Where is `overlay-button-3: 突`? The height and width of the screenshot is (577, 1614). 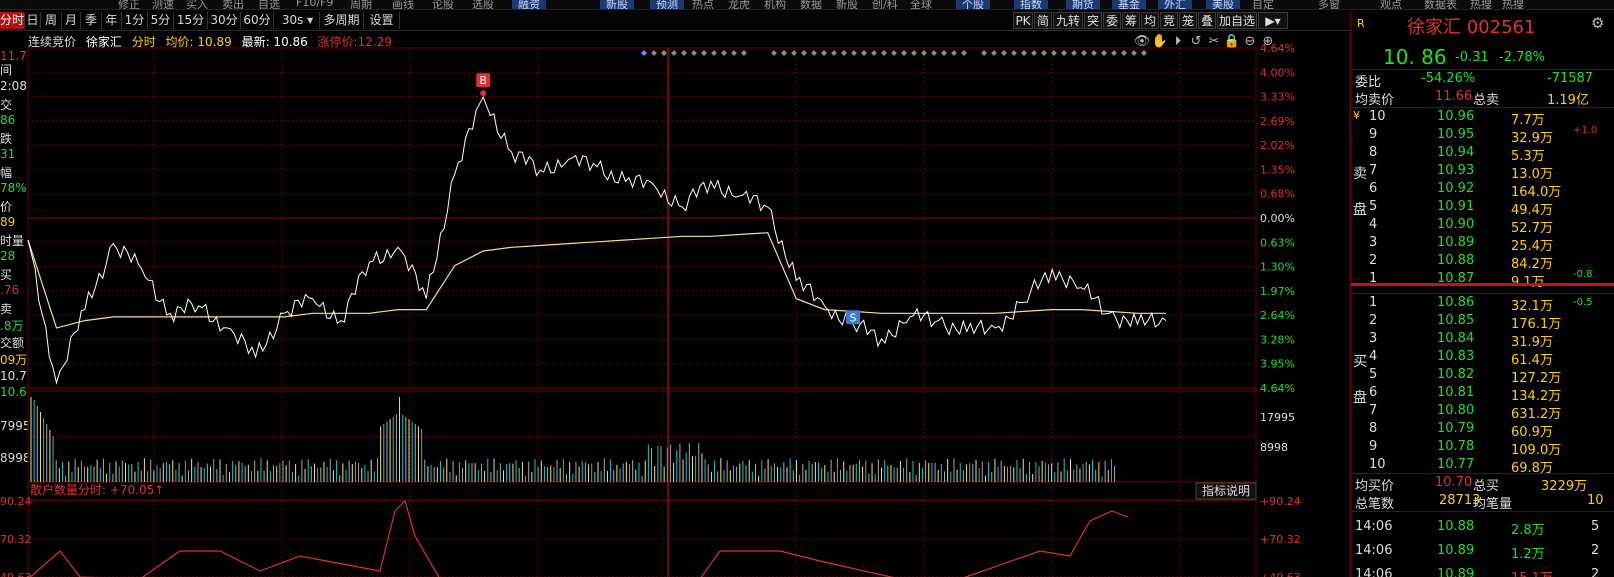 overlay-button-3: 突 is located at coordinates (1093, 20).